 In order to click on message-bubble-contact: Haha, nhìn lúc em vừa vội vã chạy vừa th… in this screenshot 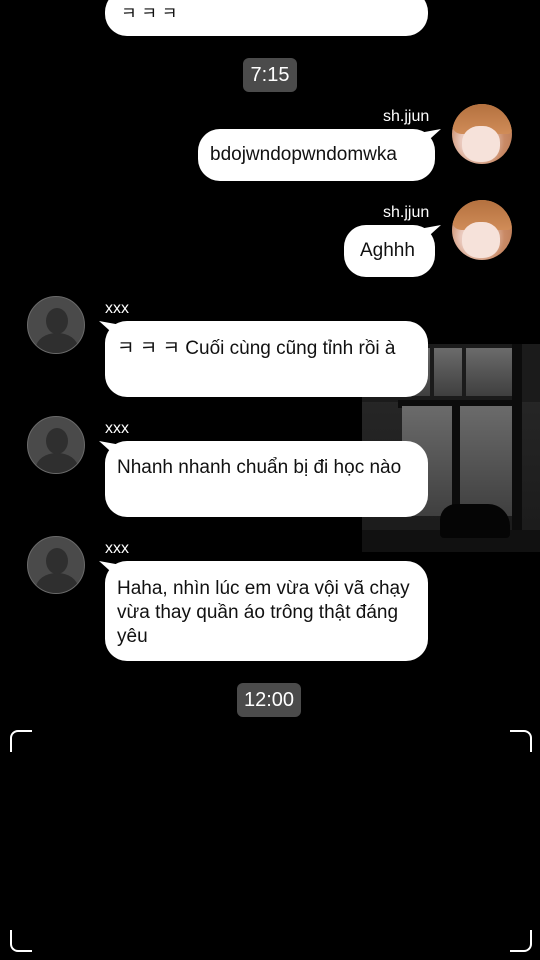, I will do `click(263, 611)`.